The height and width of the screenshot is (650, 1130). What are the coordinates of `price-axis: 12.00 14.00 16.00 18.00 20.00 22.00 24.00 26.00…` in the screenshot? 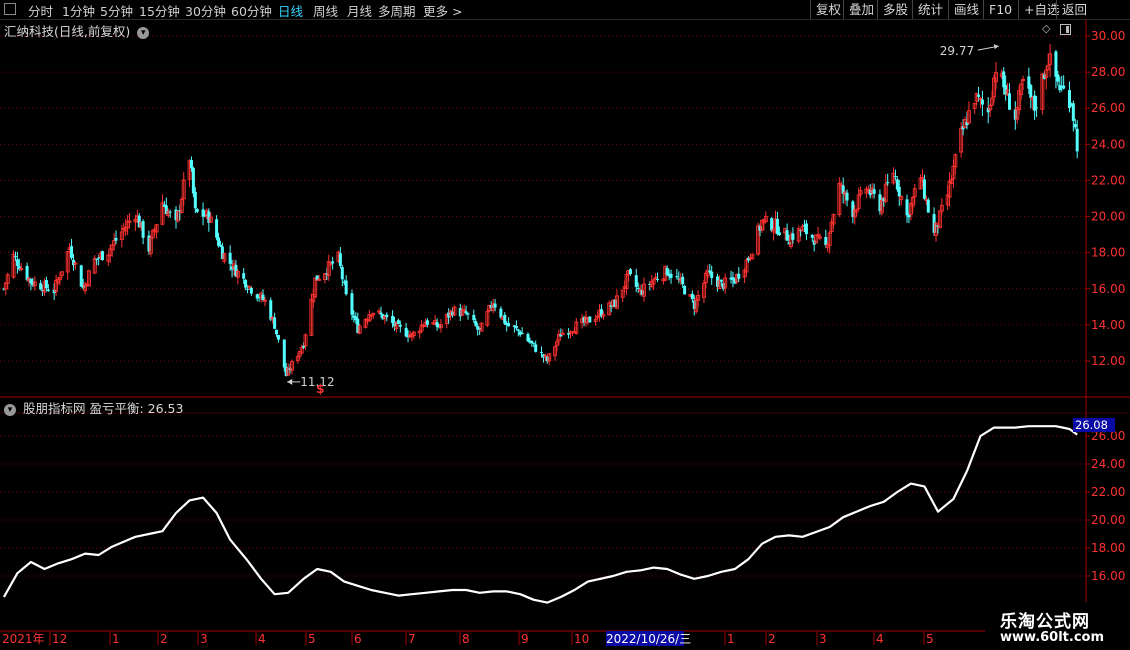 It's located at (1105, 306).